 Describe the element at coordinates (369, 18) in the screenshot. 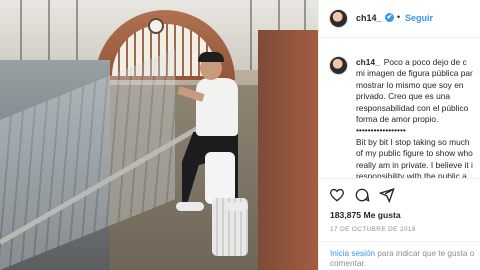

I see `username-link: ch14_` at that location.